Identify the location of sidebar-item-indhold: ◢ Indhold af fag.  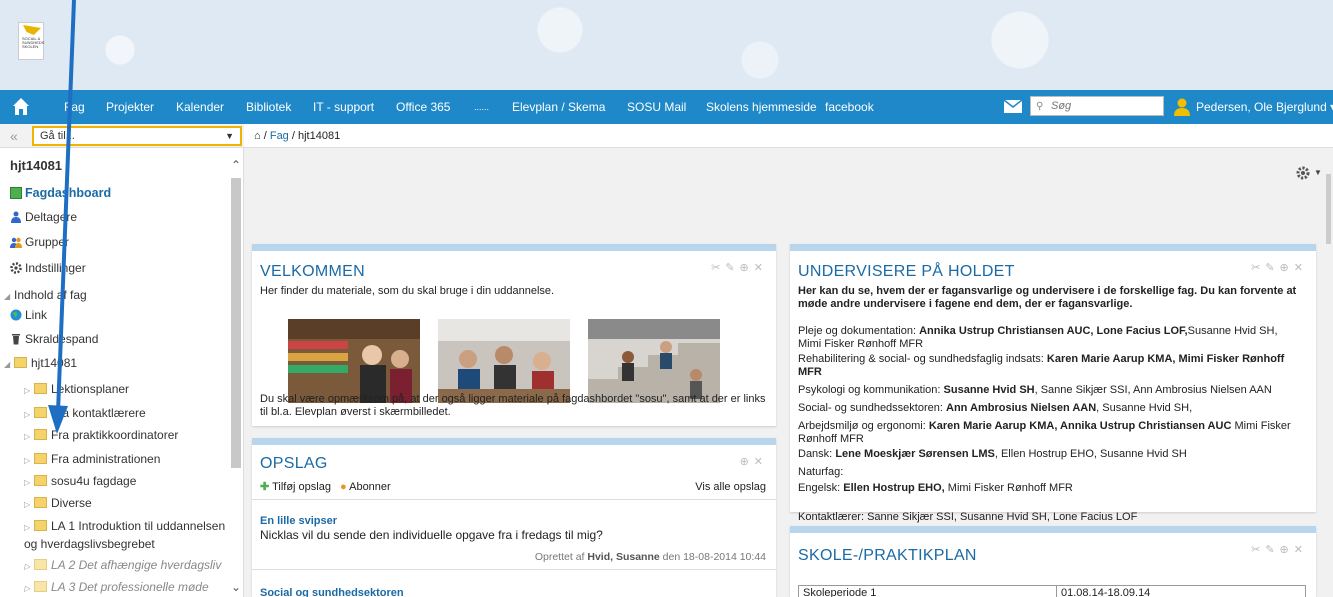
(45, 295).